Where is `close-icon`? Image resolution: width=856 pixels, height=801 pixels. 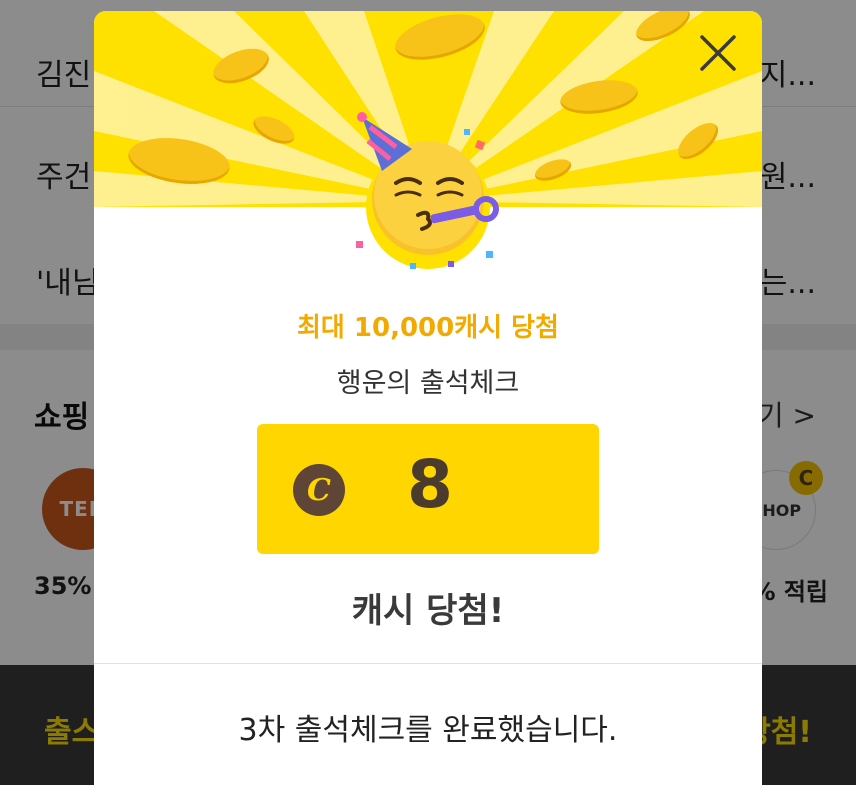
close-icon is located at coordinates (718, 53).